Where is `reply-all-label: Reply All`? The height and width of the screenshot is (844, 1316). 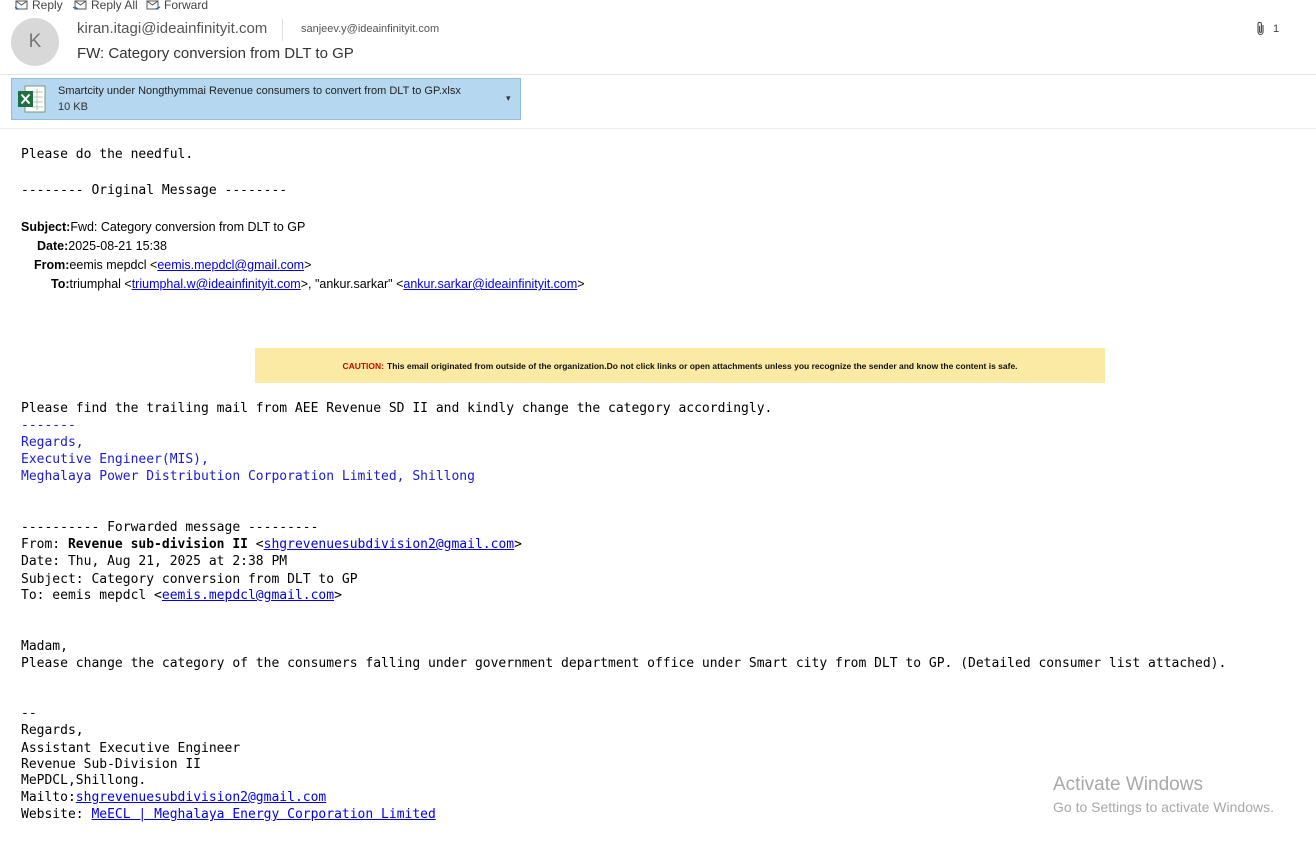 reply-all-label: Reply All is located at coordinates (114, 6).